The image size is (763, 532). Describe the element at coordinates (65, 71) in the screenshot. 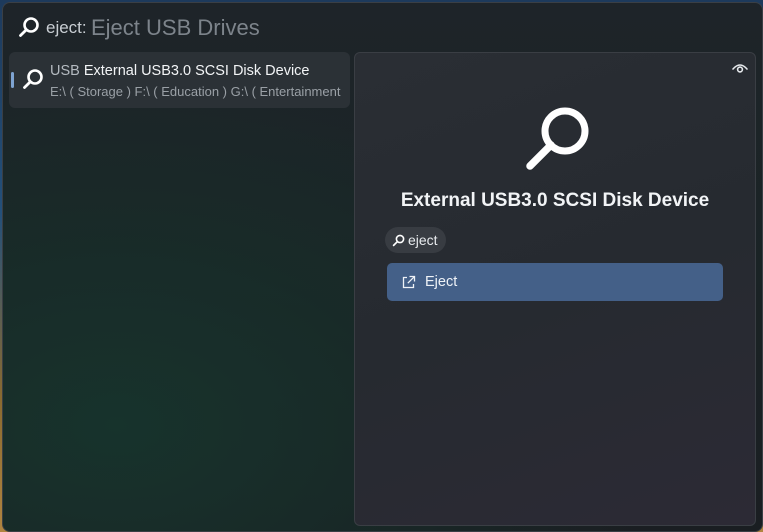

I see `result-tag: USB` at that location.